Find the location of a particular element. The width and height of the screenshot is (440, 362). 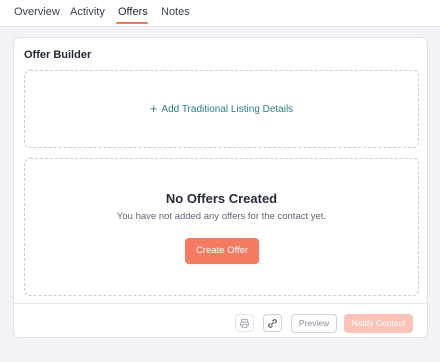

tab-bar: Overview Activity Offers Notes is located at coordinates (220, 13).